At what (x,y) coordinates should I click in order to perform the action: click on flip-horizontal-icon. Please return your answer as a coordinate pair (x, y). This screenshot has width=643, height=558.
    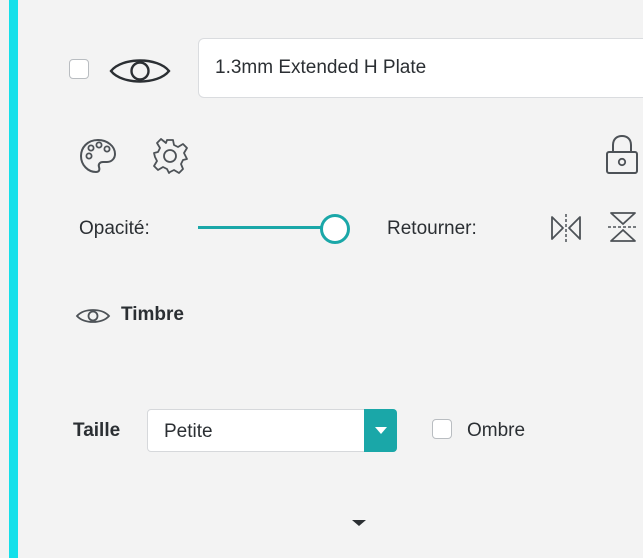
    Looking at the image, I should click on (566, 228).